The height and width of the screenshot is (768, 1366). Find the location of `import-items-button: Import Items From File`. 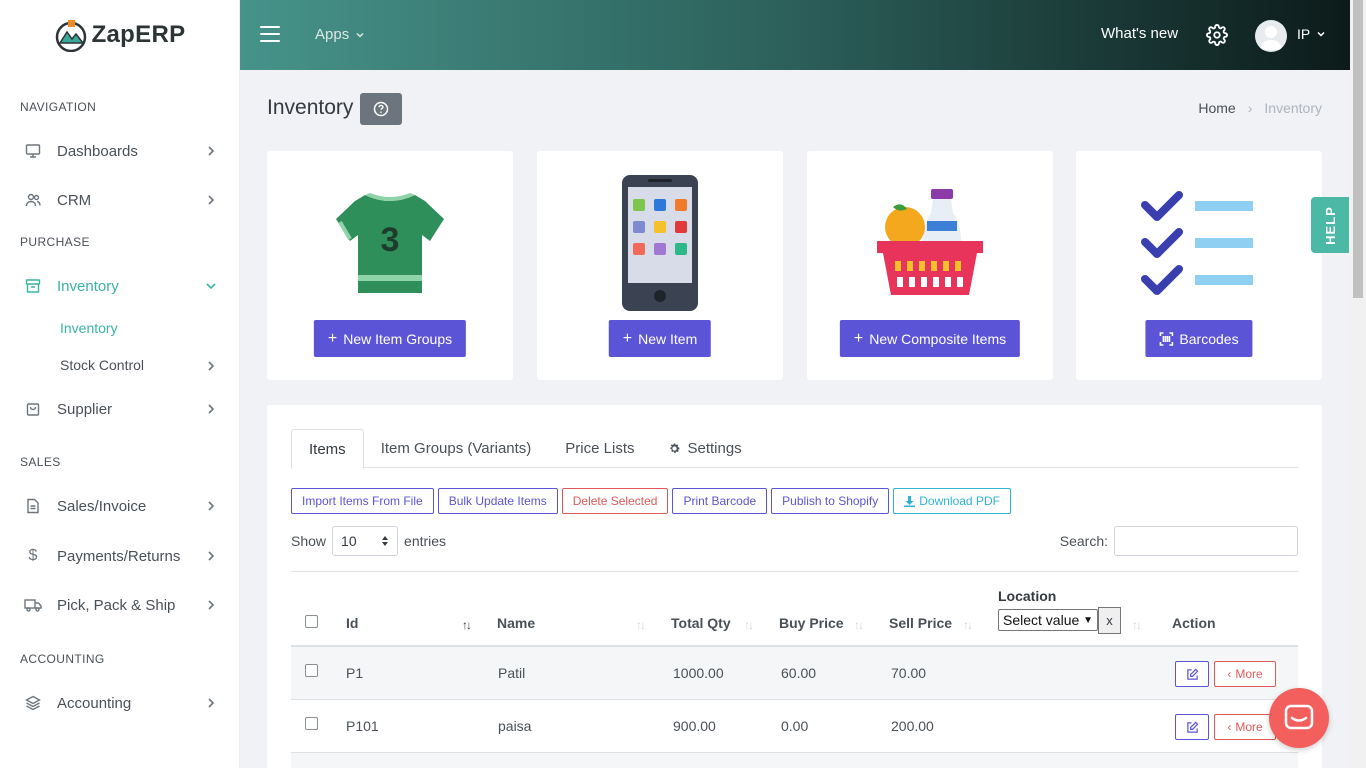

import-items-button: Import Items From File is located at coordinates (362, 501).